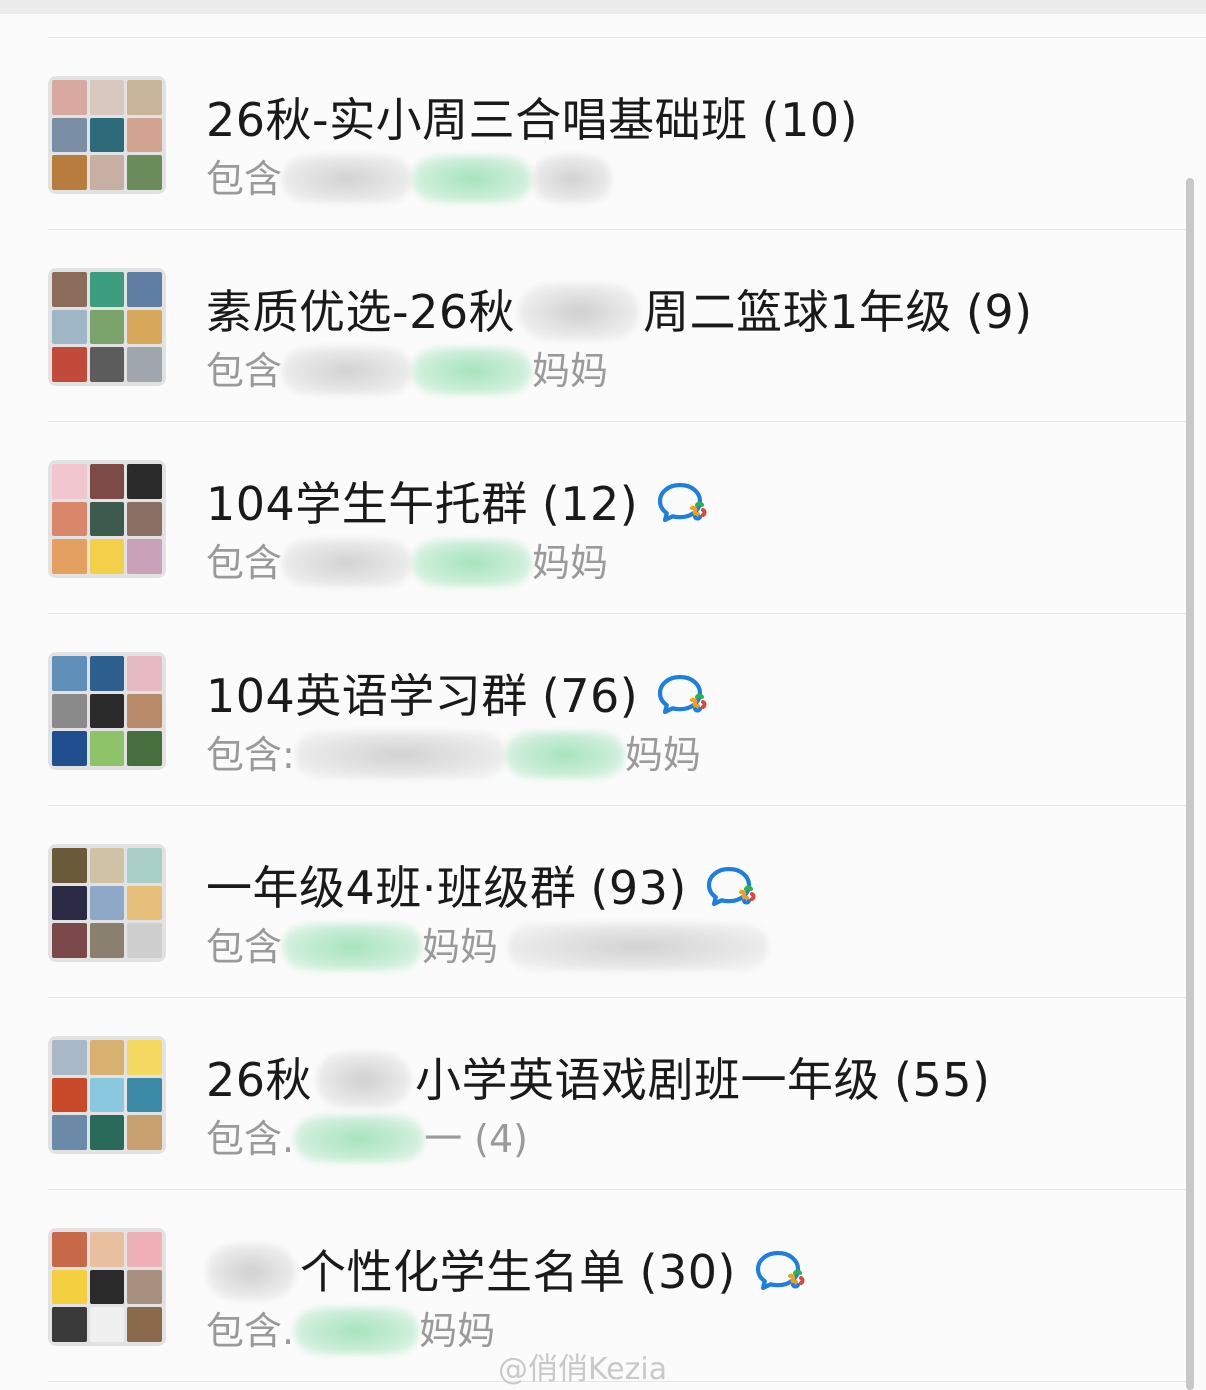  I want to click on group-title: 104英语学习群 (76), so click(459, 696).